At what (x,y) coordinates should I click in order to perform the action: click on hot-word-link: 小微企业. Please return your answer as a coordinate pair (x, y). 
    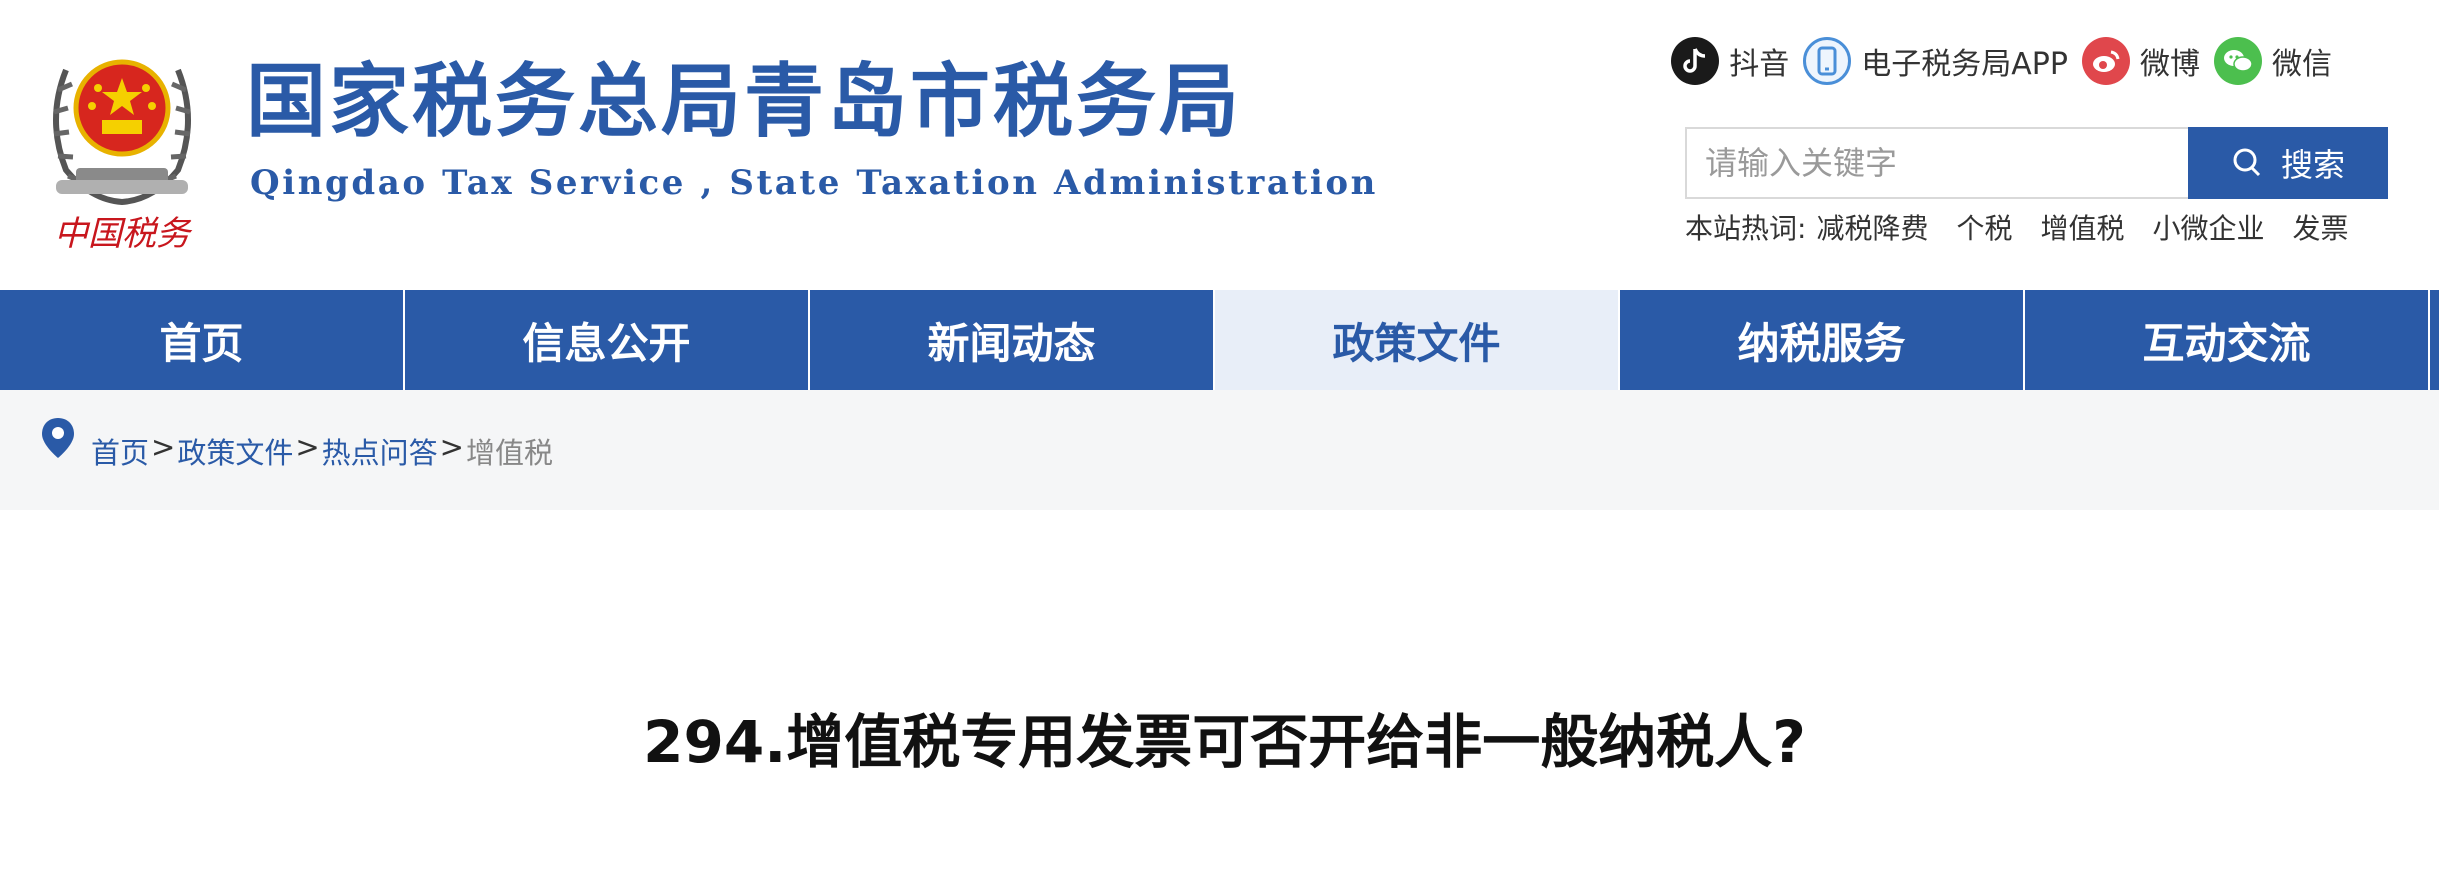
    Looking at the image, I should click on (2208, 227).